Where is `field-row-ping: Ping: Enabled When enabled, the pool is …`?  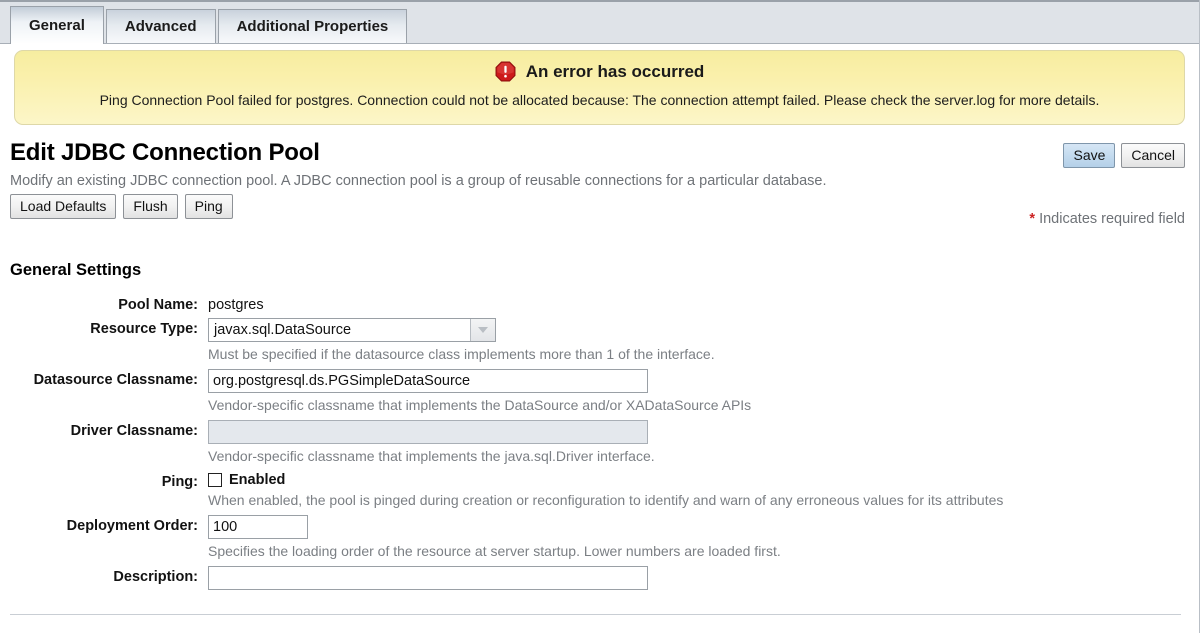
field-row-ping: Ping: Enabled When enabled, the pool is … is located at coordinates (597, 490).